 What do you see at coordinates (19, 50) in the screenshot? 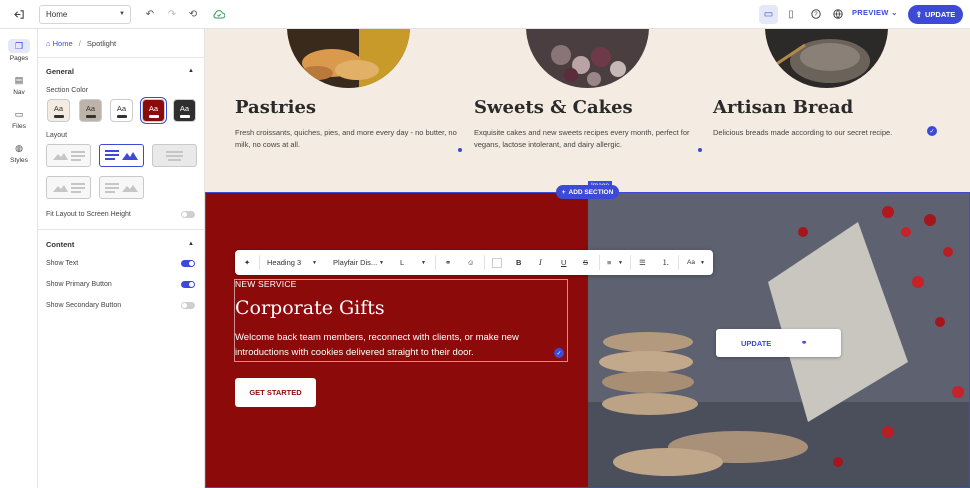
I see `nav-item-pages: ❐ Pages` at bounding box center [19, 50].